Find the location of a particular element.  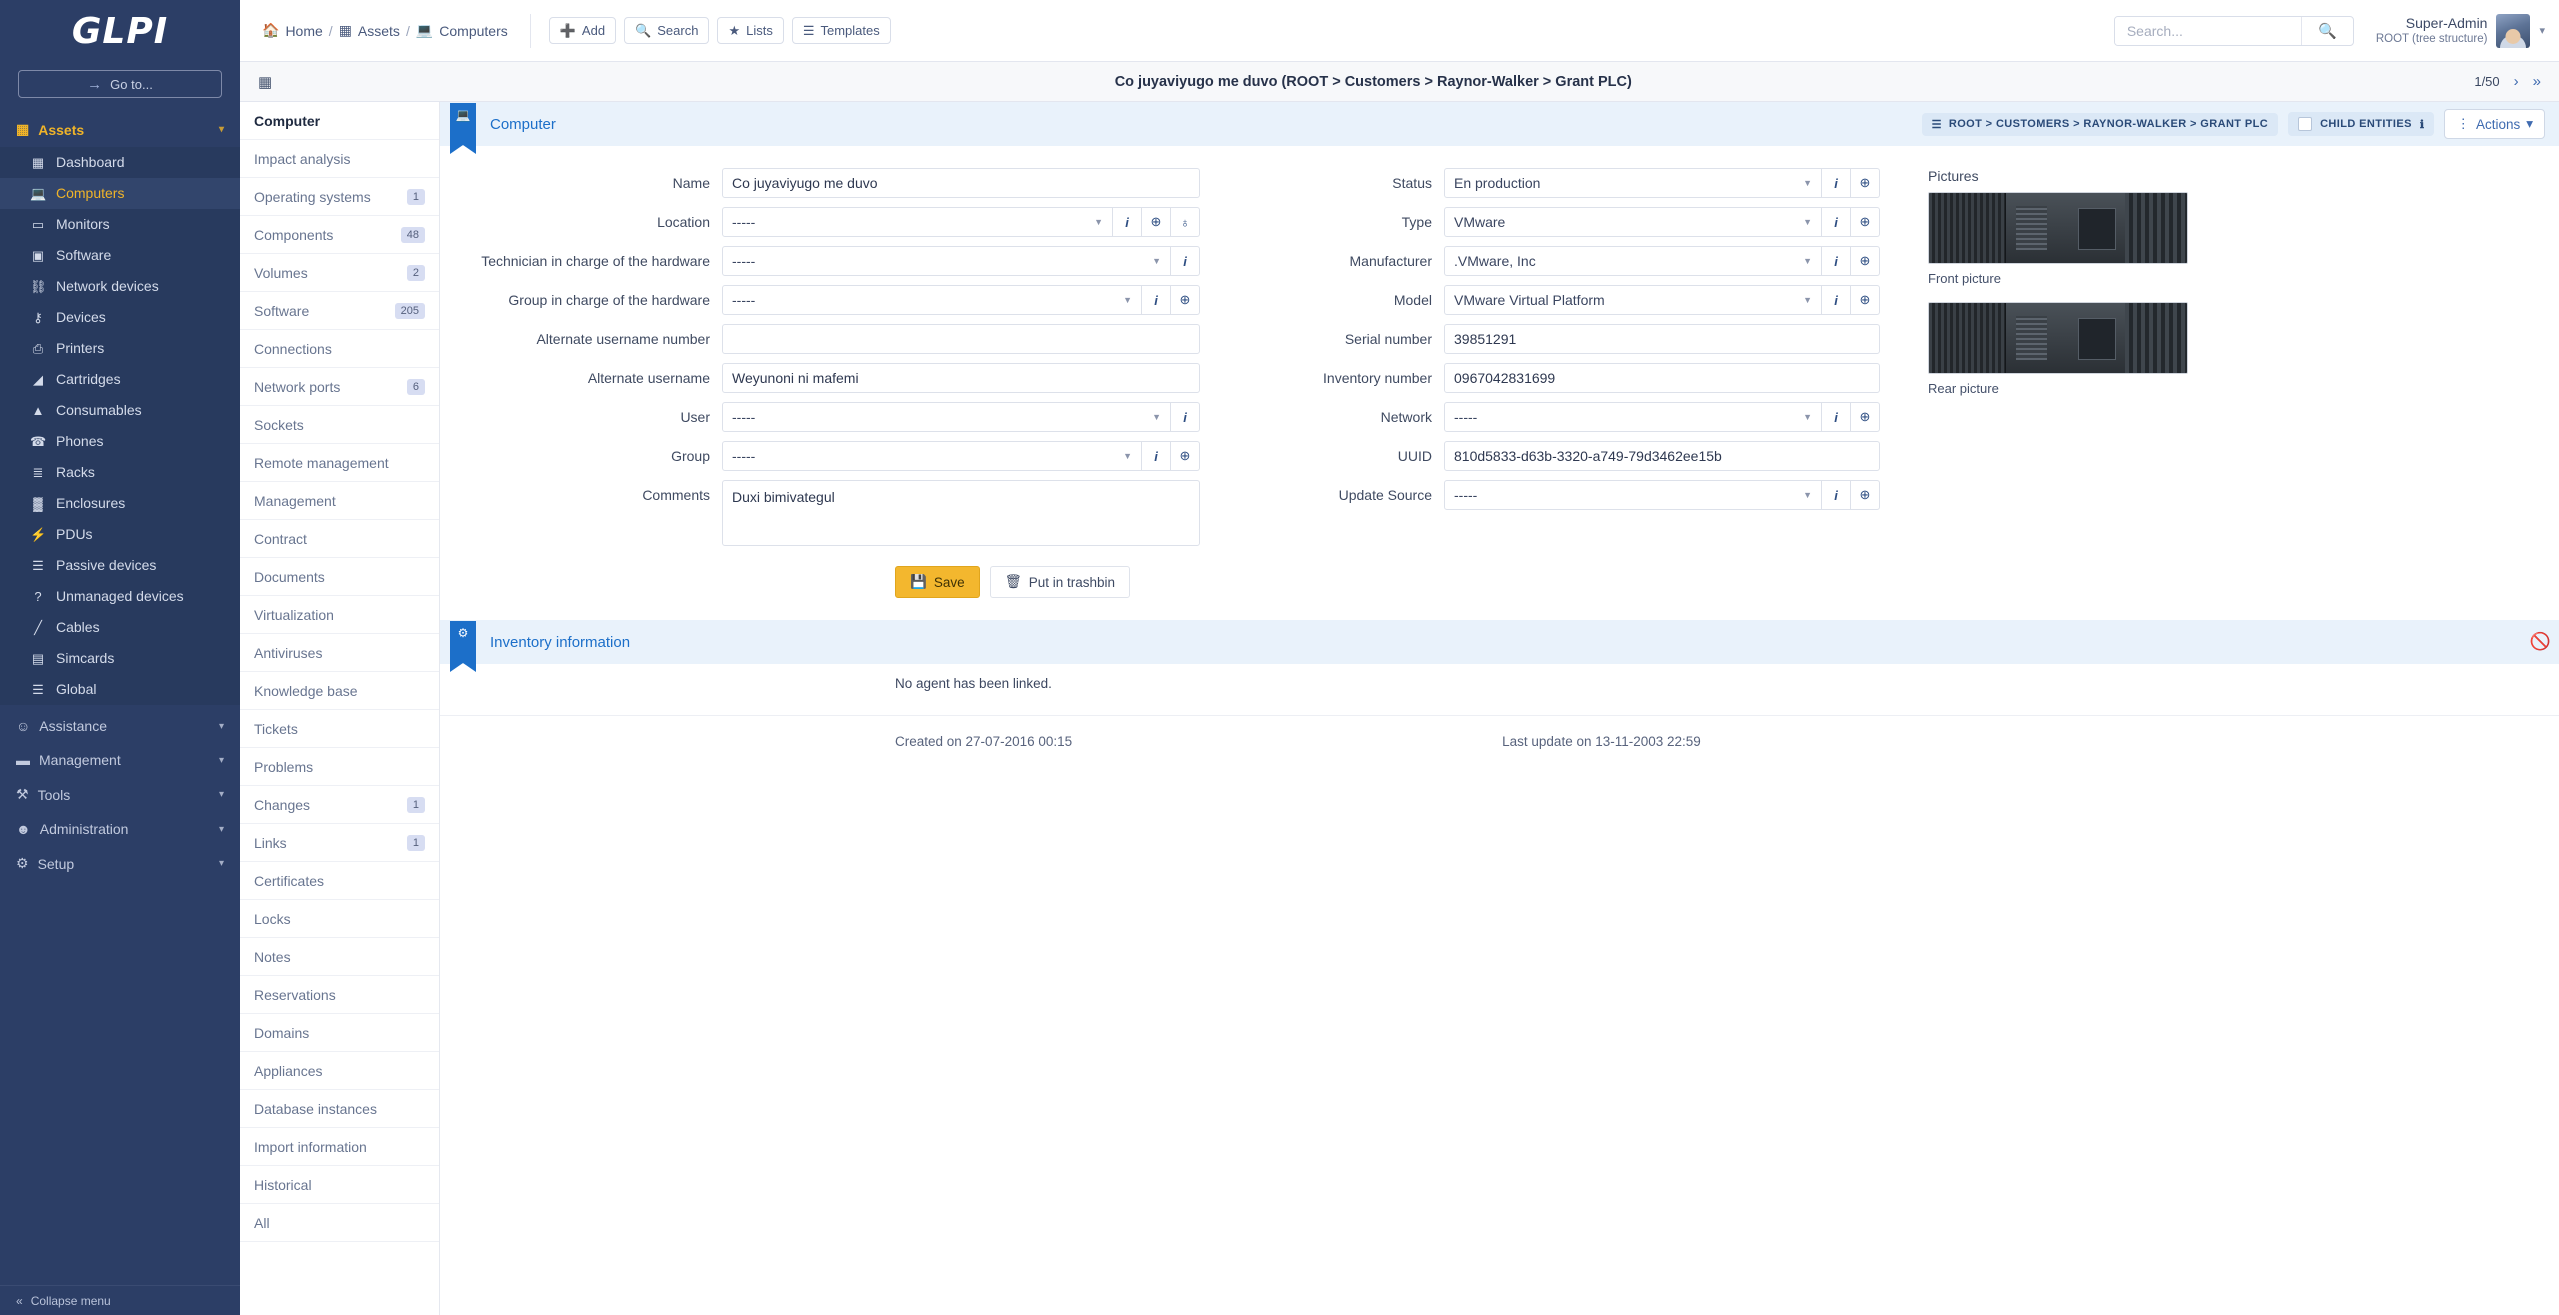

network-select: ----- ▼ is located at coordinates (1633, 417).